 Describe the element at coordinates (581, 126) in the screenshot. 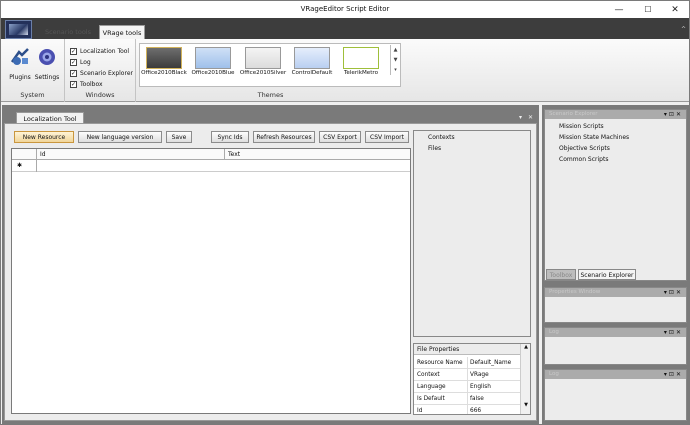

I see `tree-item-mission-scripts: Mission Scripts` at that location.